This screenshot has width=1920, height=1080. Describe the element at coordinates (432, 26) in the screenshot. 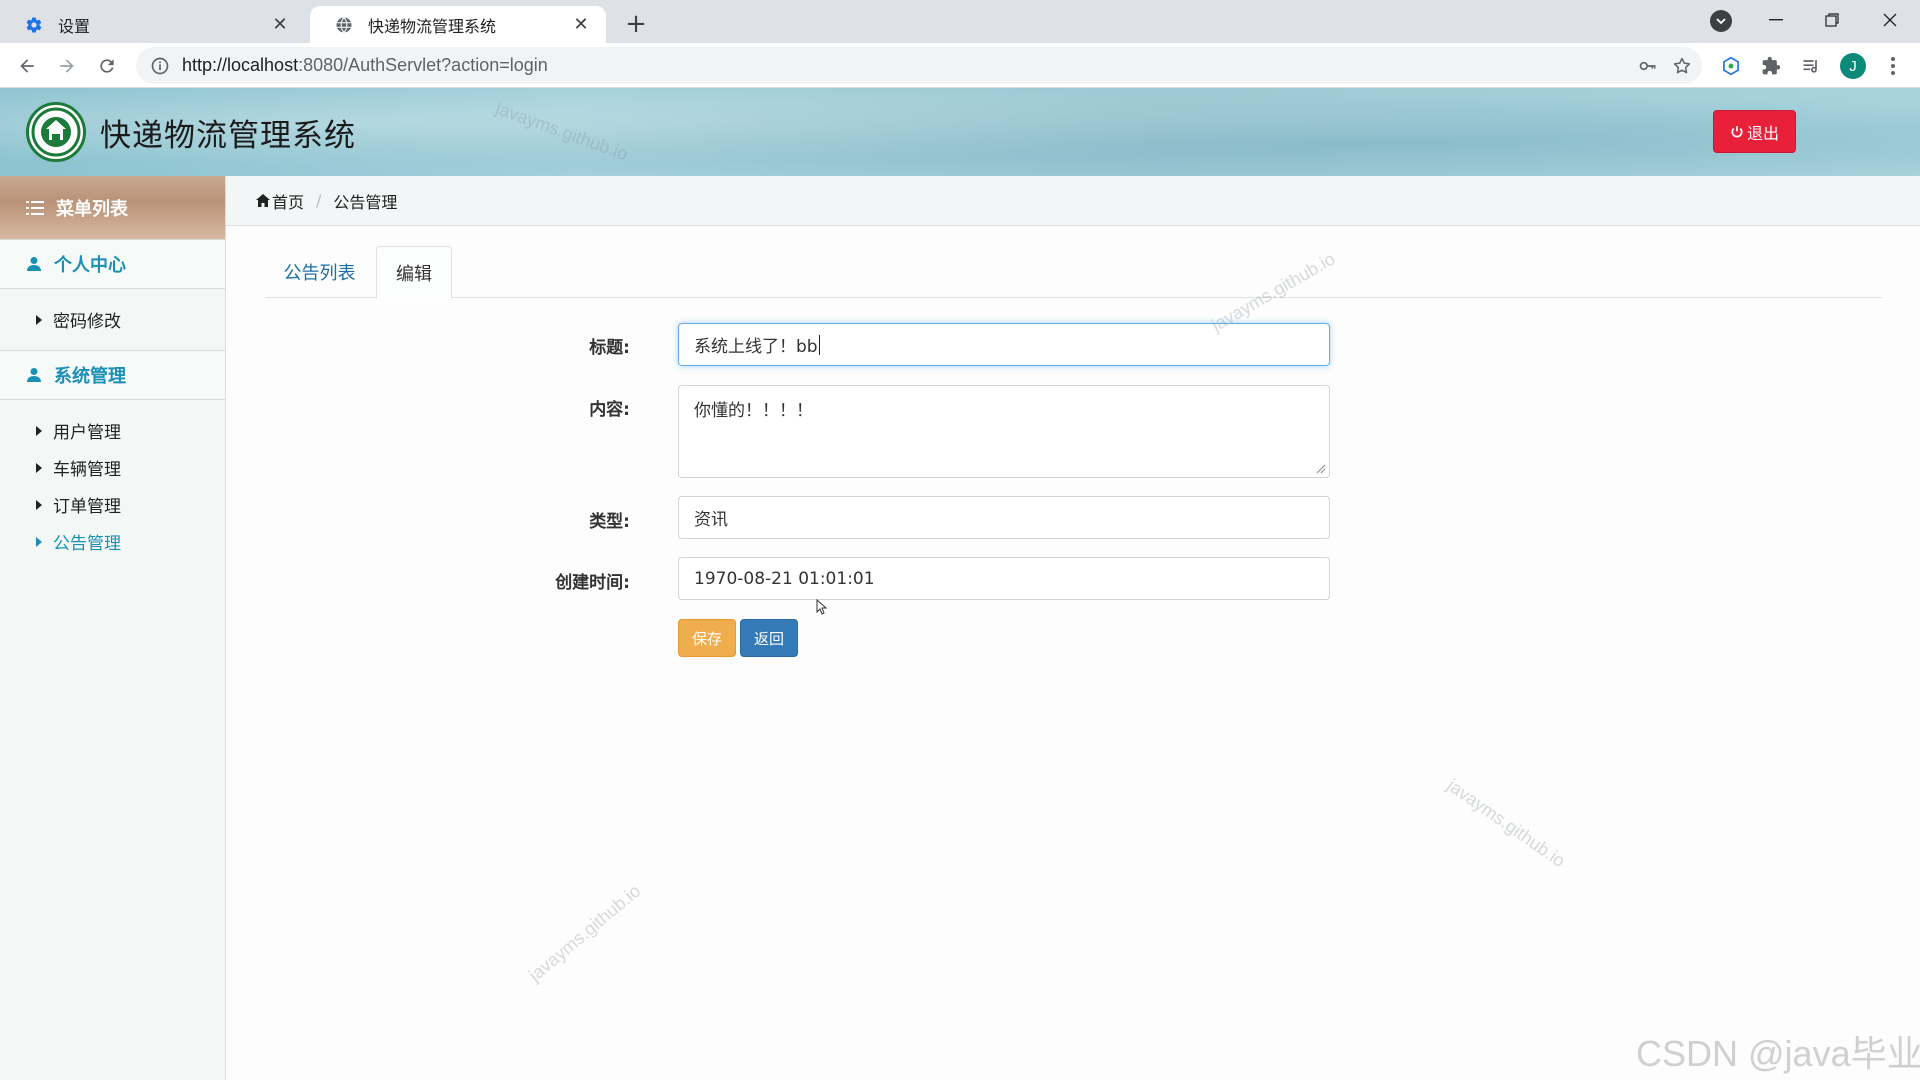

I see `tab-title: 快递物流管理系统` at that location.